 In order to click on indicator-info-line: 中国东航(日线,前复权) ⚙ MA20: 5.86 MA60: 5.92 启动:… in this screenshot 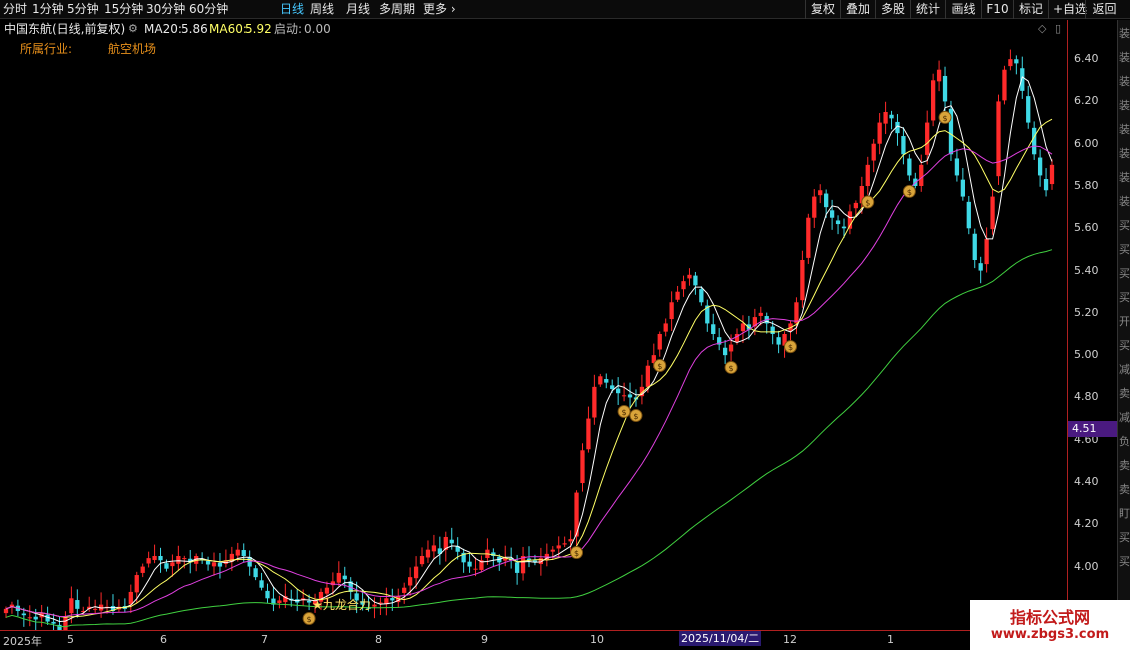, I will do `click(530, 29)`.